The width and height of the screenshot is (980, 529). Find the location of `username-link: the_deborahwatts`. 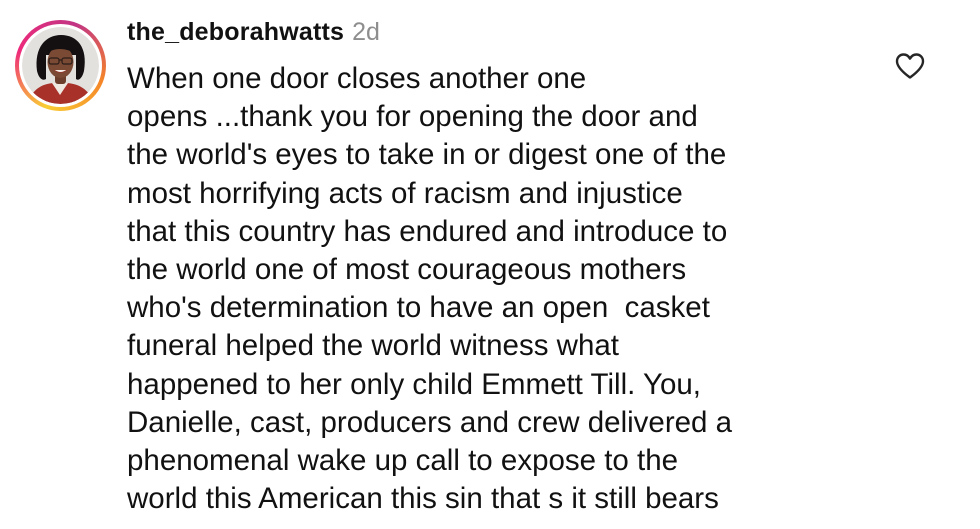

username-link: the_deborahwatts is located at coordinates (235, 32).